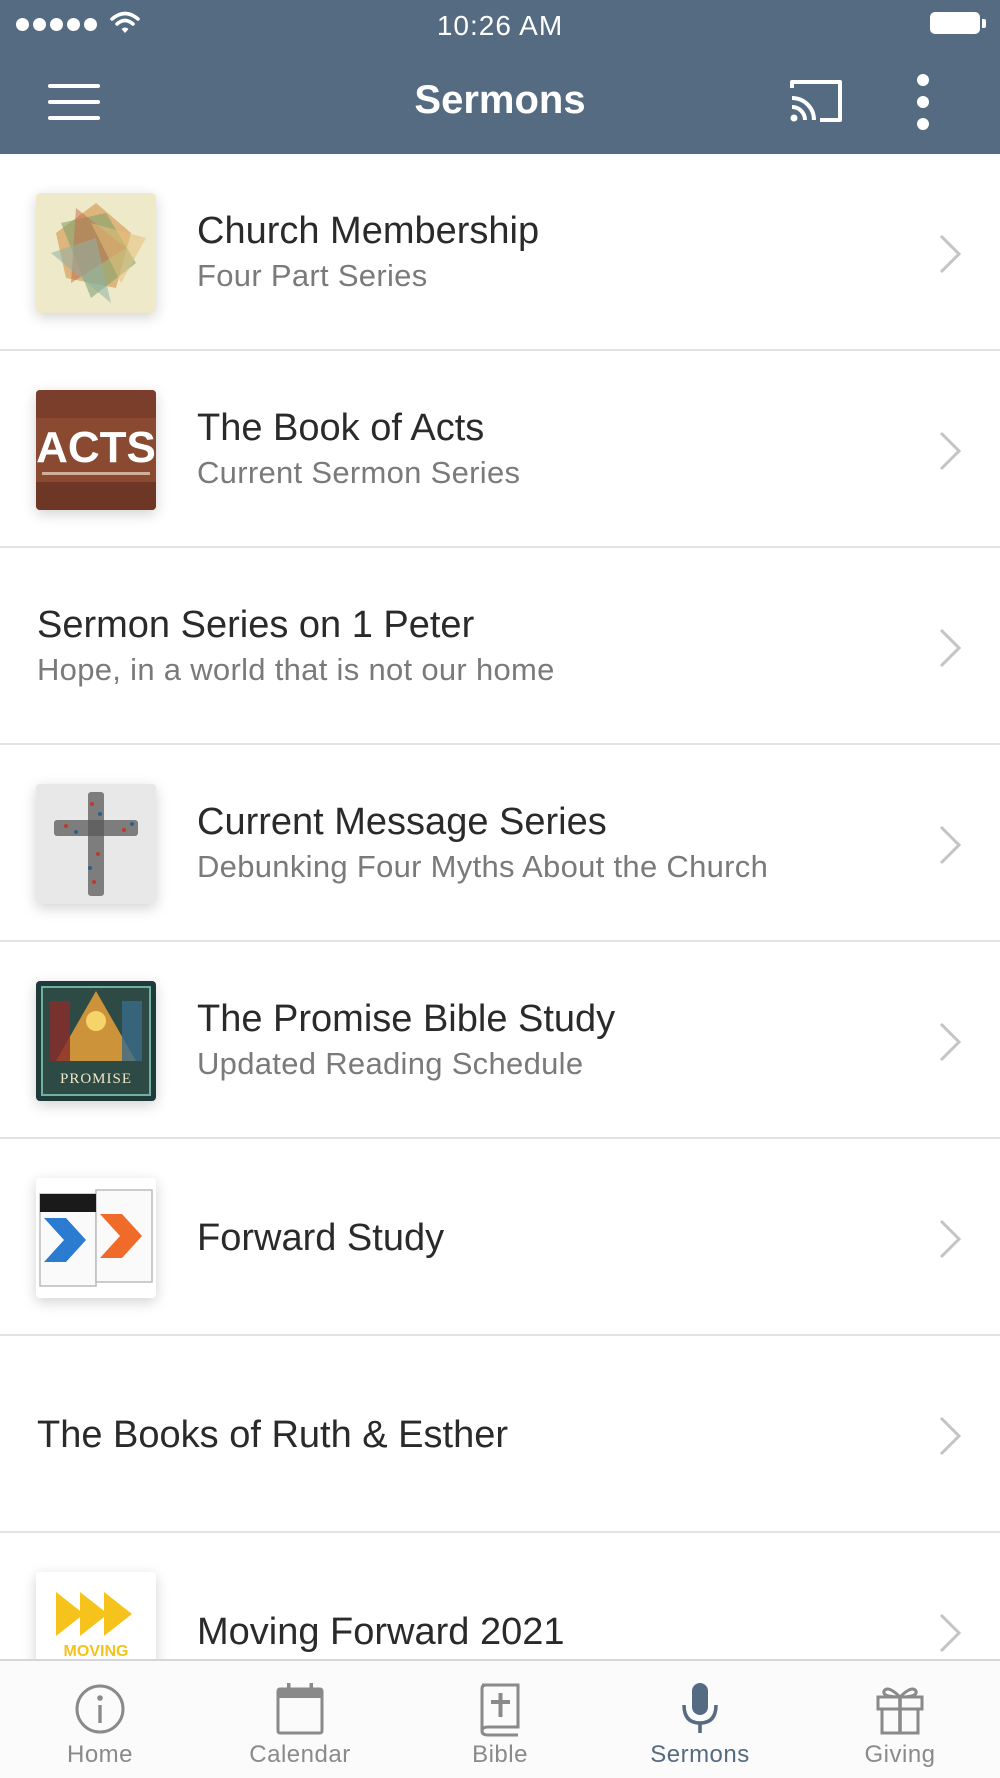 This screenshot has width=1000, height=1778. I want to click on tab-home: Home, so click(100, 1719).